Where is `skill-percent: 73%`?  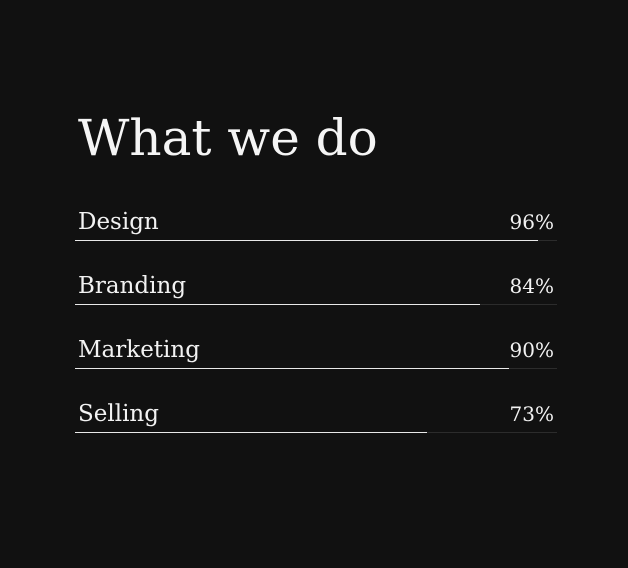
skill-percent: 73% is located at coordinates (531, 414).